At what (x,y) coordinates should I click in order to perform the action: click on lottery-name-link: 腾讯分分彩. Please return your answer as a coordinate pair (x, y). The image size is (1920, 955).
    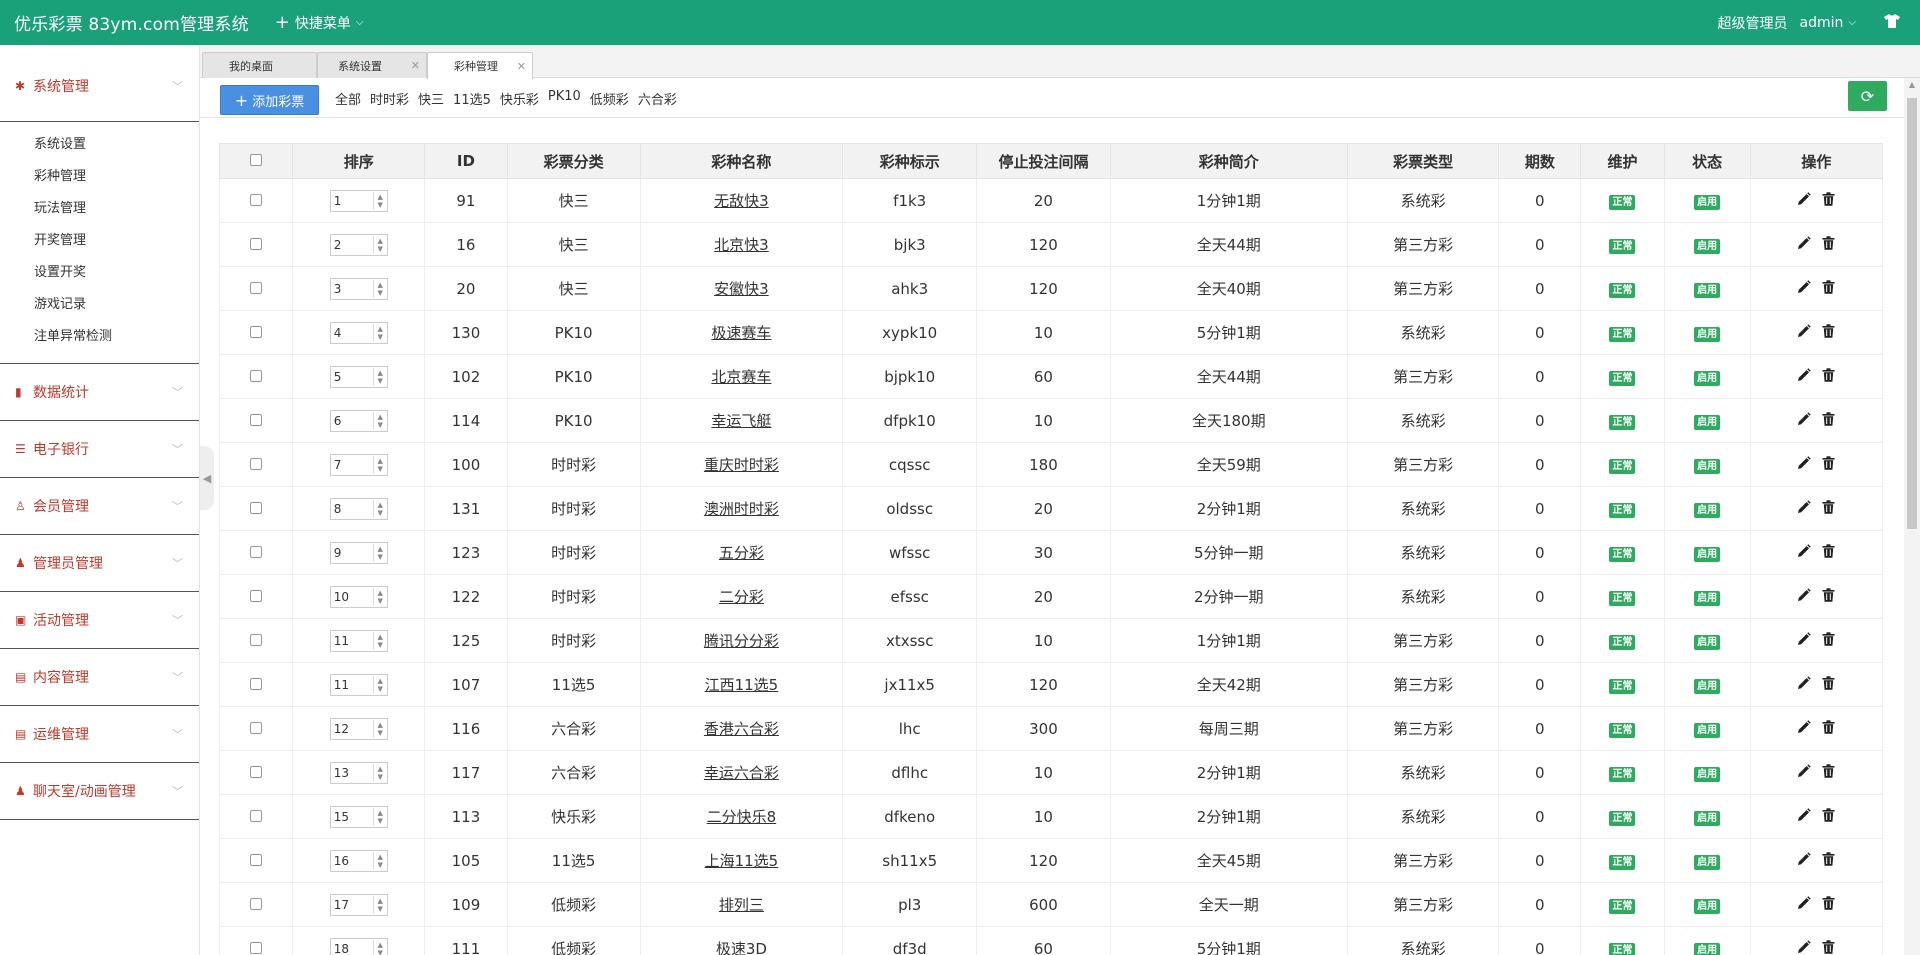
    Looking at the image, I should click on (741, 641).